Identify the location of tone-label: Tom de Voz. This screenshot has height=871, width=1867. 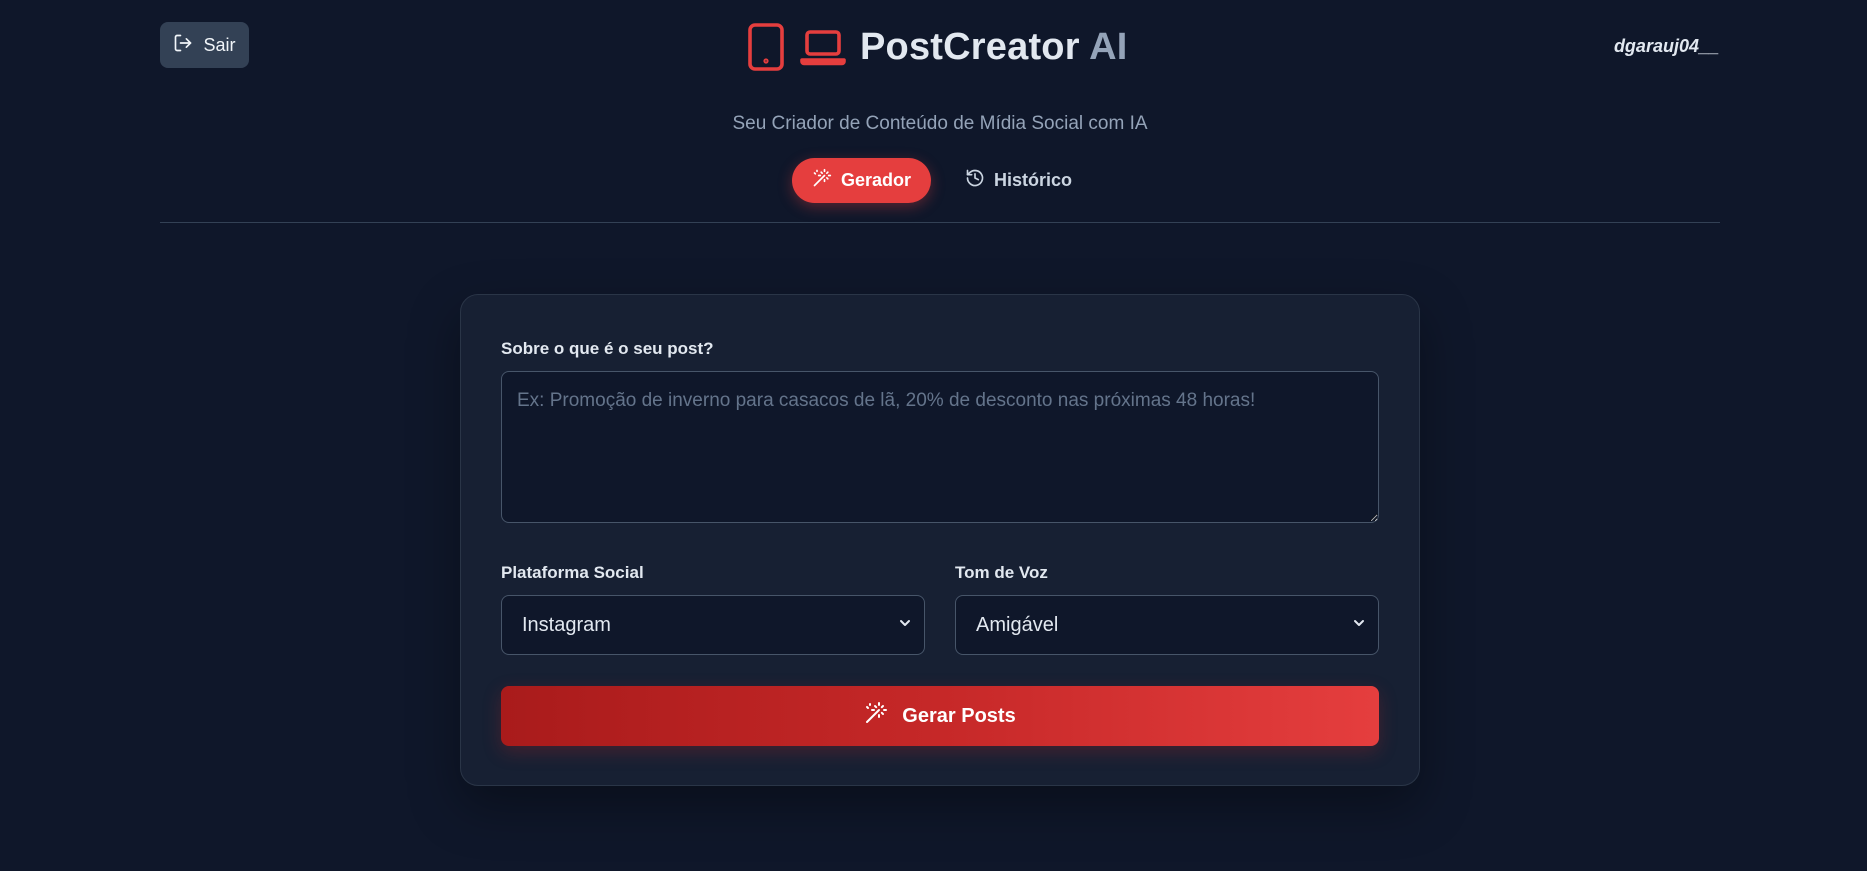
(1001, 572).